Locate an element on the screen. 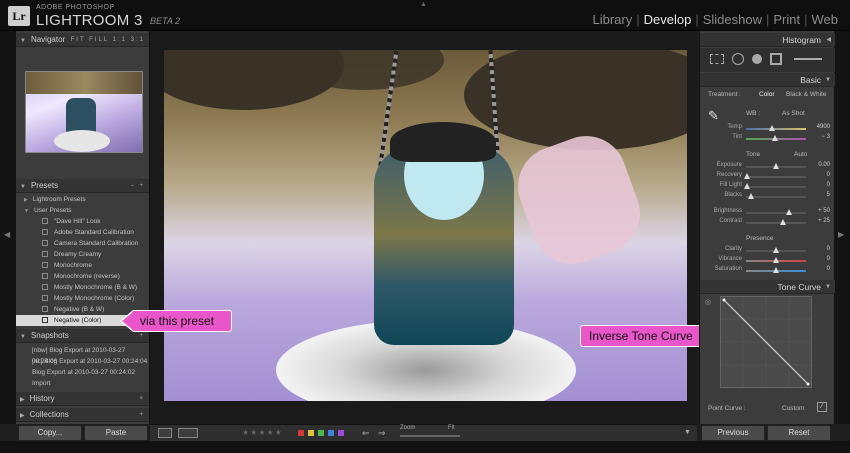 The width and height of the screenshot is (850, 453). vibrance-slider is located at coordinates (776, 260).